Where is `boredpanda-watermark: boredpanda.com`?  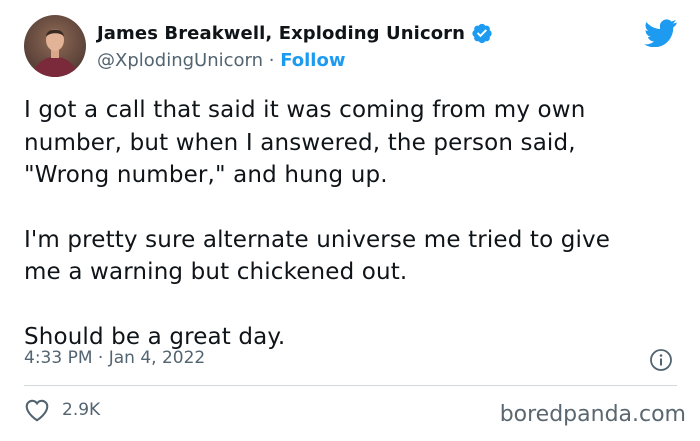 boredpanda-watermark: boredpanda.com is located at coordinates (592, 414).